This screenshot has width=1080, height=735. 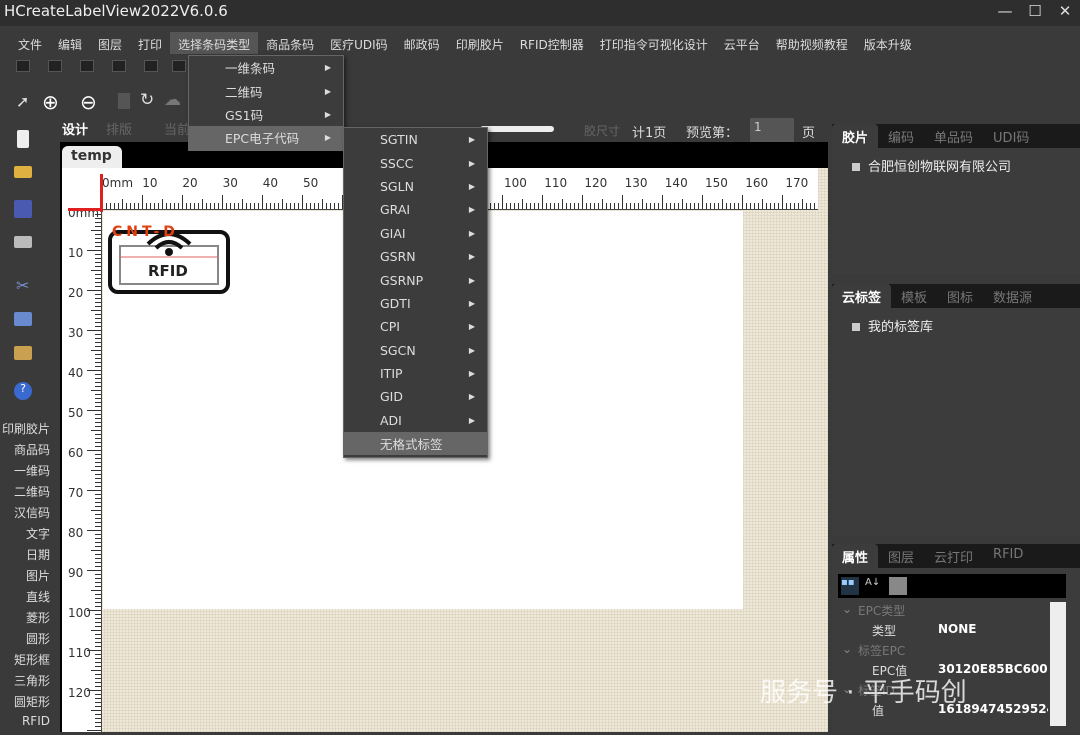 I want to click on panel-tab: 数据源, so click(x=1012, y=296).